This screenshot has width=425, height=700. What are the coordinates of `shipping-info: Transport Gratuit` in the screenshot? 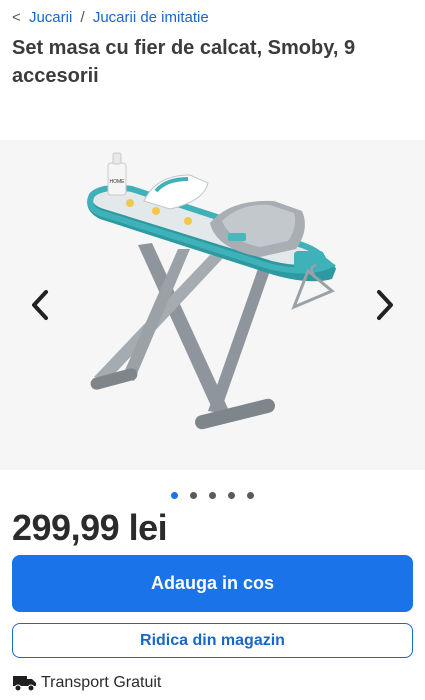 It's located at (86, 683).